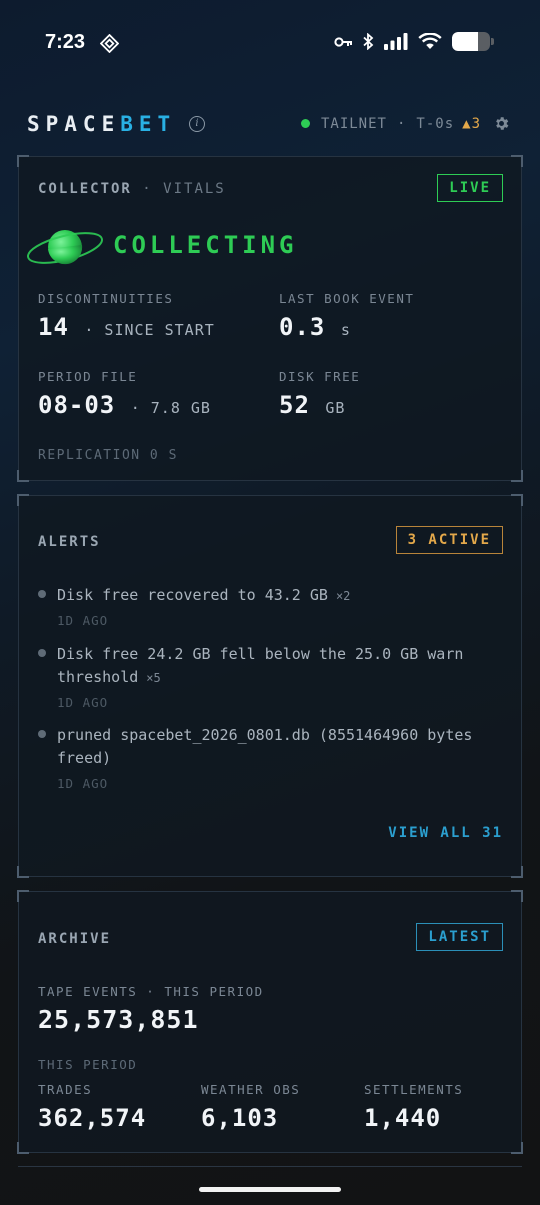  I want to click on warning-count: ▲3, so click(471, 124).